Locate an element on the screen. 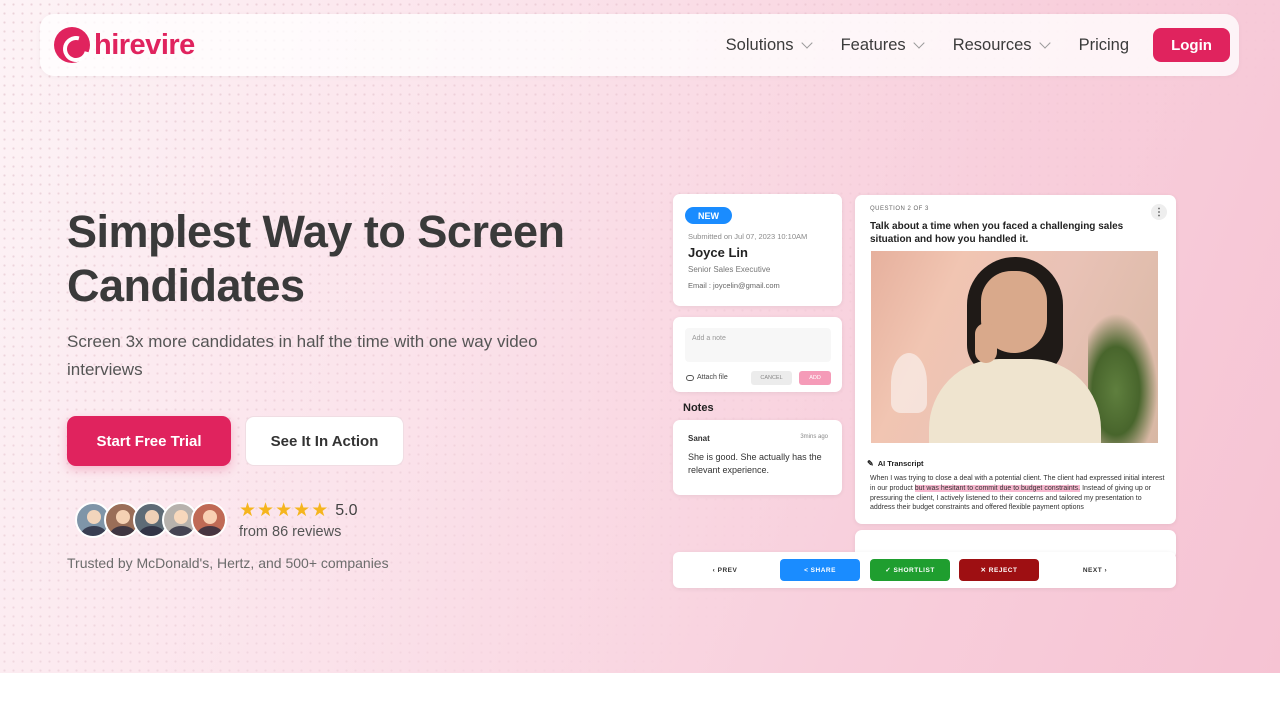 This screenshot has height=720, width=1280. note-author: Sanat is located at coordinates (699, 438).